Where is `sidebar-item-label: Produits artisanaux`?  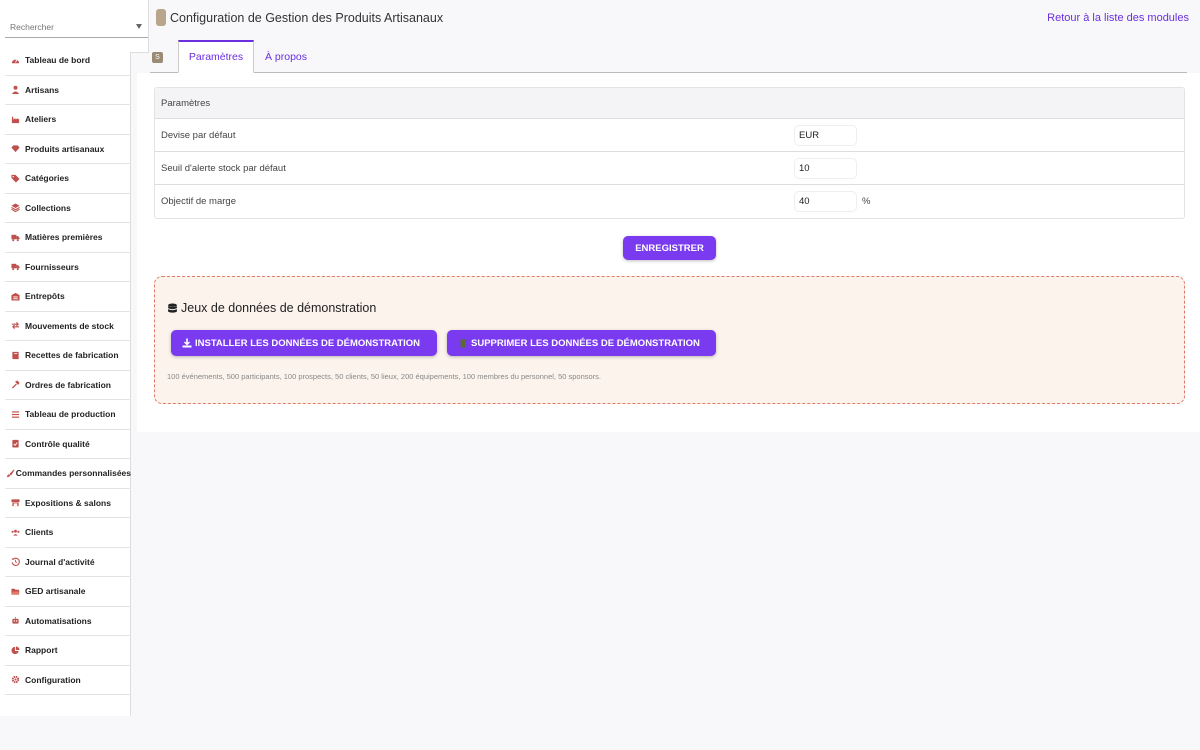 sidebar-item-label: Produits artisanaux is located at coordinates (65, 148).